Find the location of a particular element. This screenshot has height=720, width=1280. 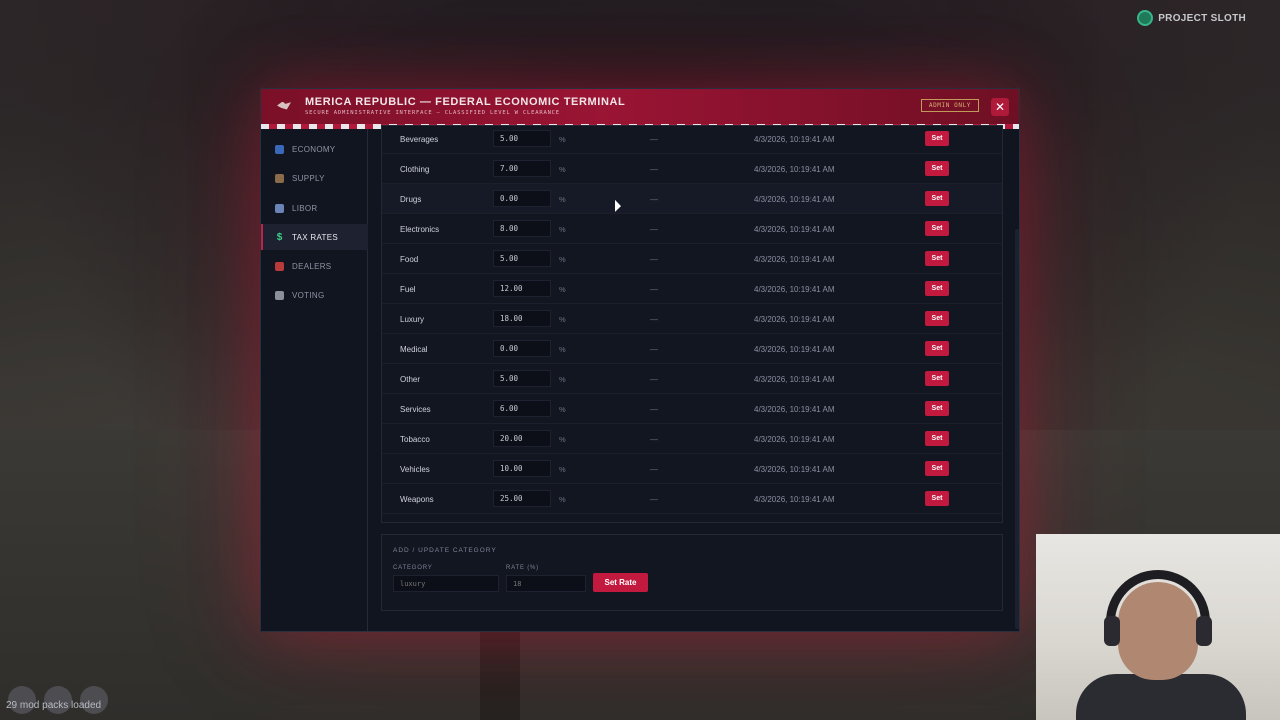

category-name: Weapons is located at coordinates (417, 499).